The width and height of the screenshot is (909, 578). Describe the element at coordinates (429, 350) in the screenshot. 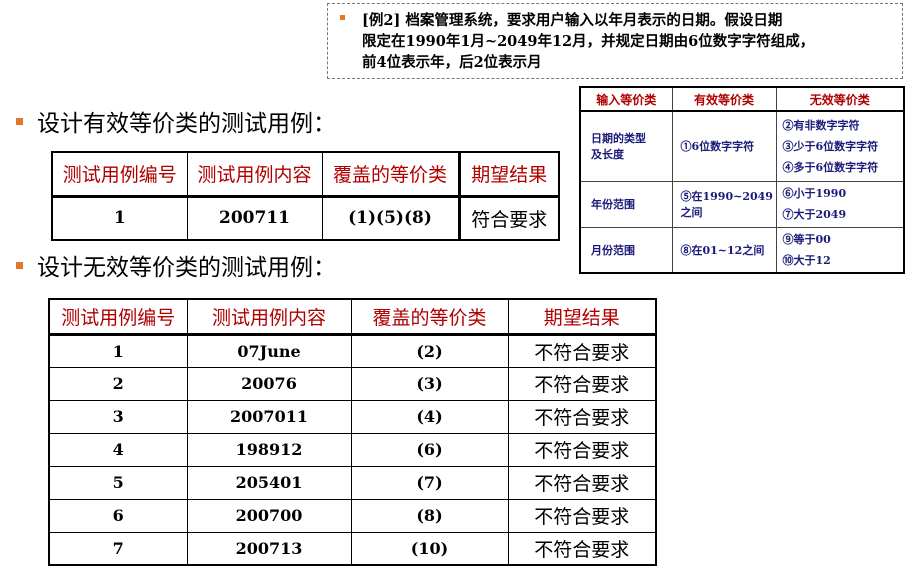

I see `cell-classes: (2)` at that location.